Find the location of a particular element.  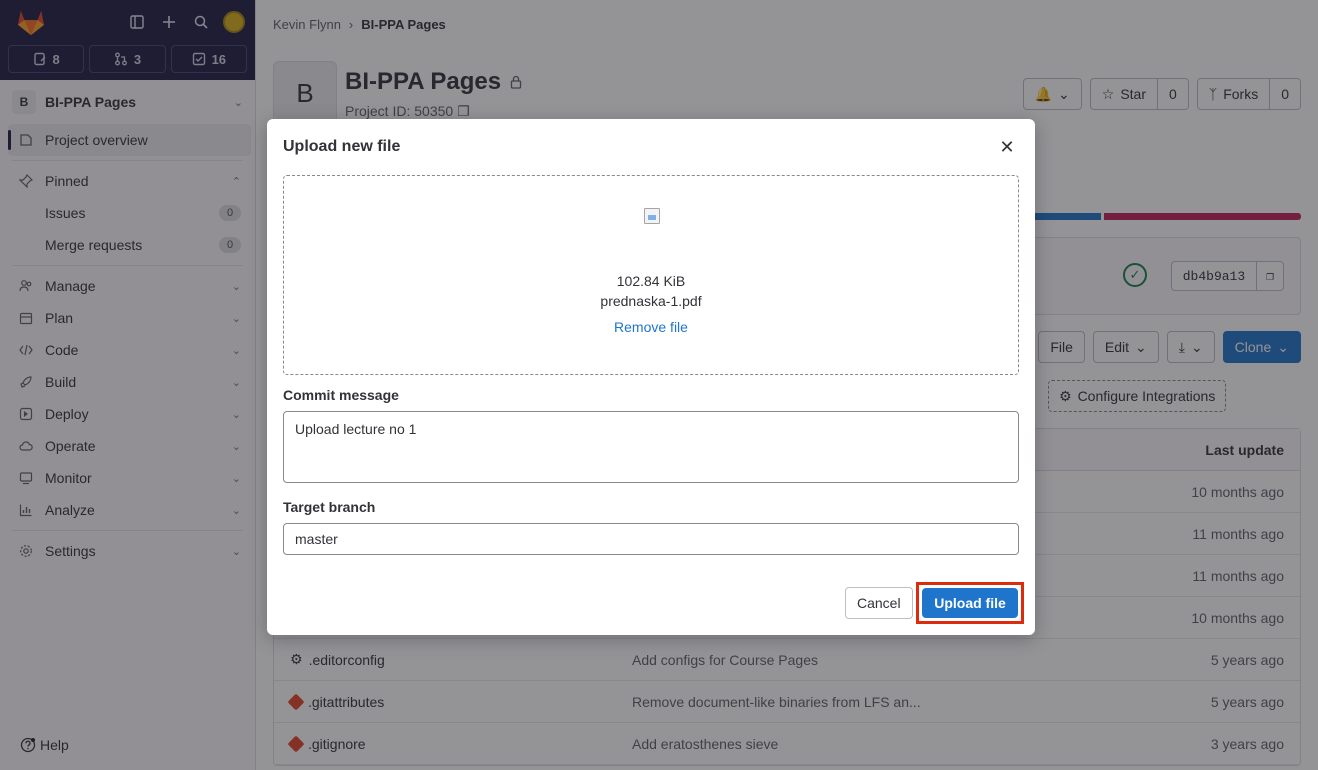

file-dropzone: 102.84 KiB prednaska-1.pdf Remove file is located at coordinates (651, 275).